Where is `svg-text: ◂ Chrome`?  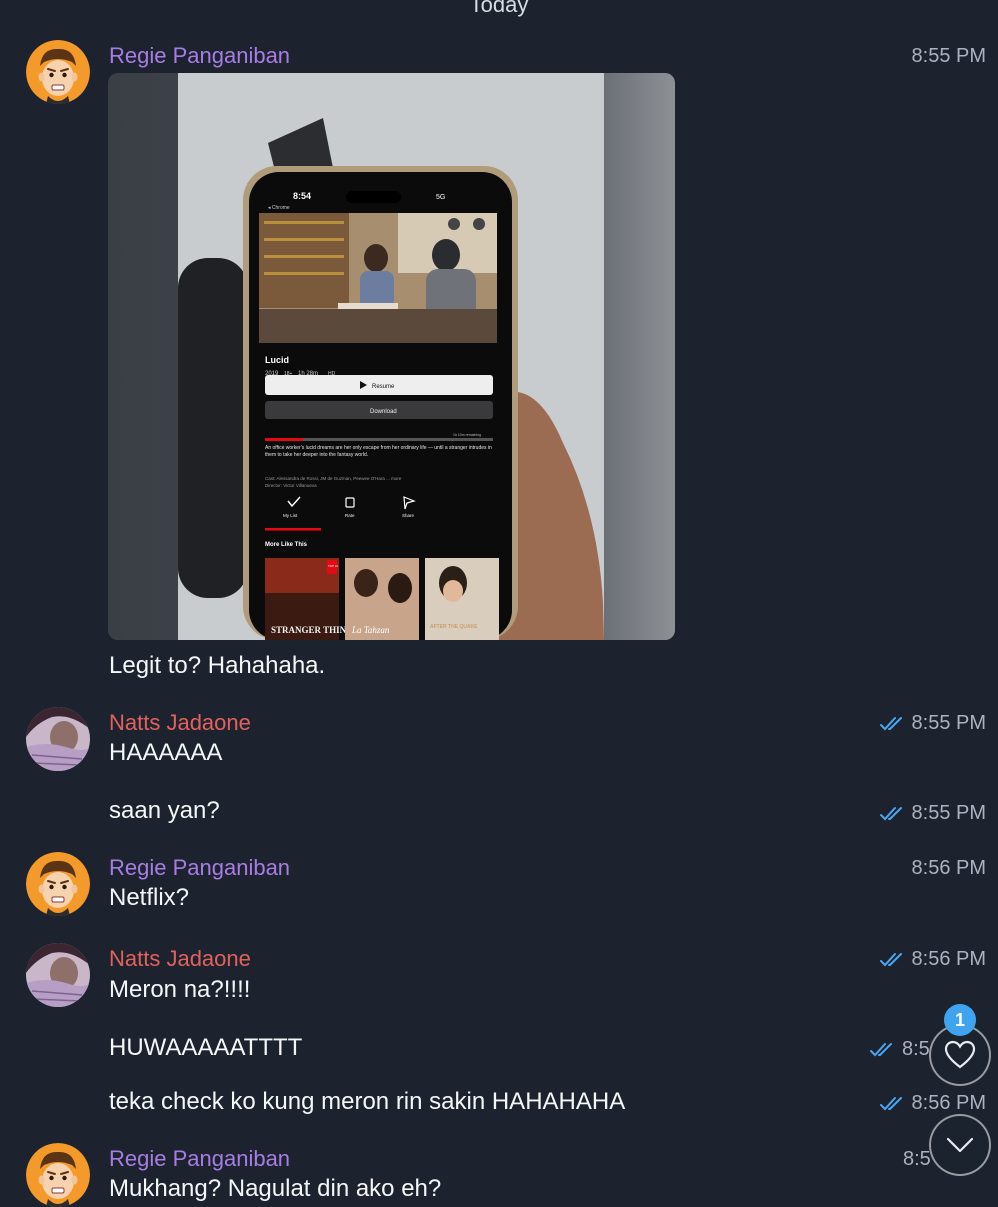 svg-text: ◂ Chrome is located at coordinates (279, 208).